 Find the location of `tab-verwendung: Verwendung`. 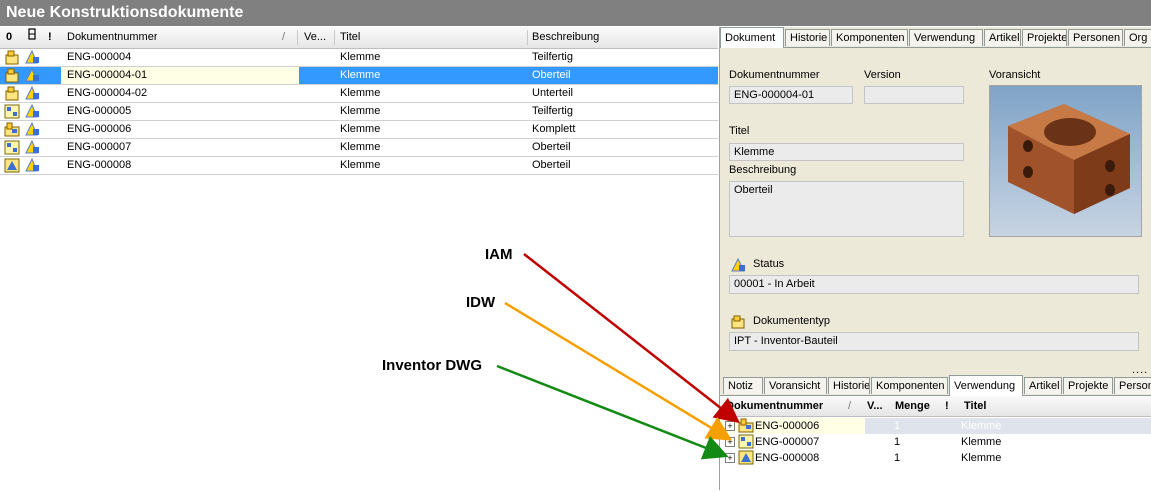

tab-verwendung: Verwendung is located at coordinates (986, 385).